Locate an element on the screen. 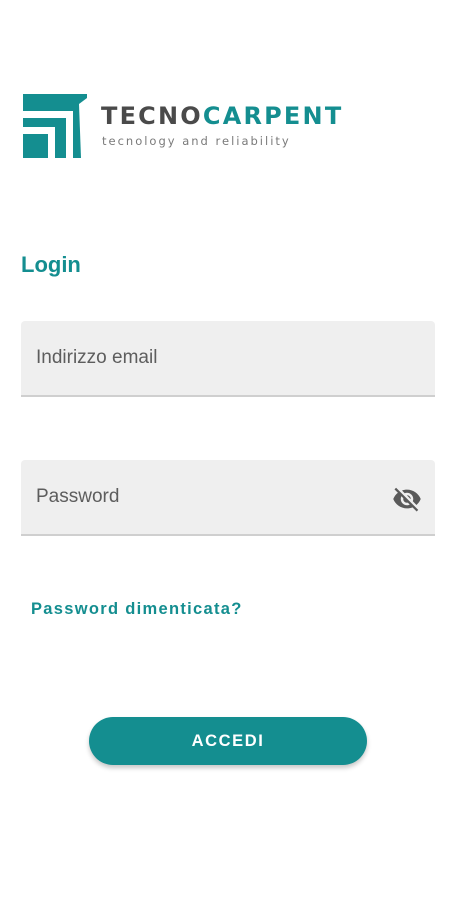 The width and height of the screenshot is (455, 900). forgot-password-link: Password dimenticata? is located at coordinates (137, 609).